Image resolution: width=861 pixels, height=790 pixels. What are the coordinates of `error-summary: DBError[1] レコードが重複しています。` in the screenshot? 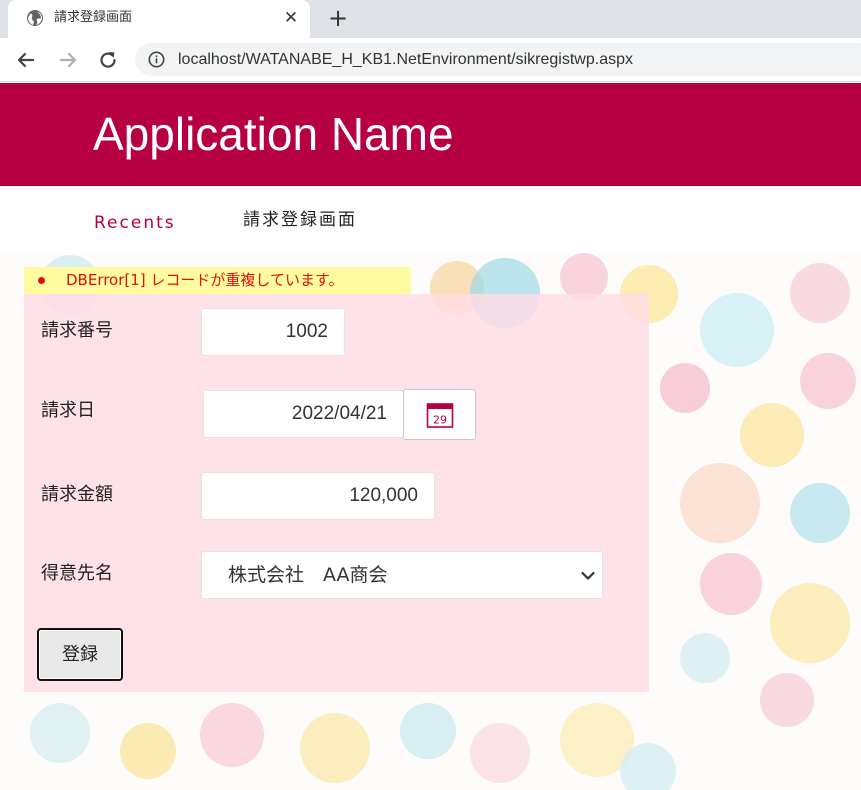 It's located at (217, 280).